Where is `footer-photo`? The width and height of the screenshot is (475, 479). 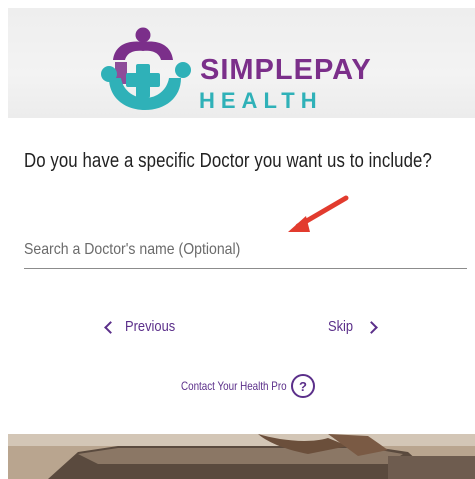
footer-photo is located at coordinates (241, 456).